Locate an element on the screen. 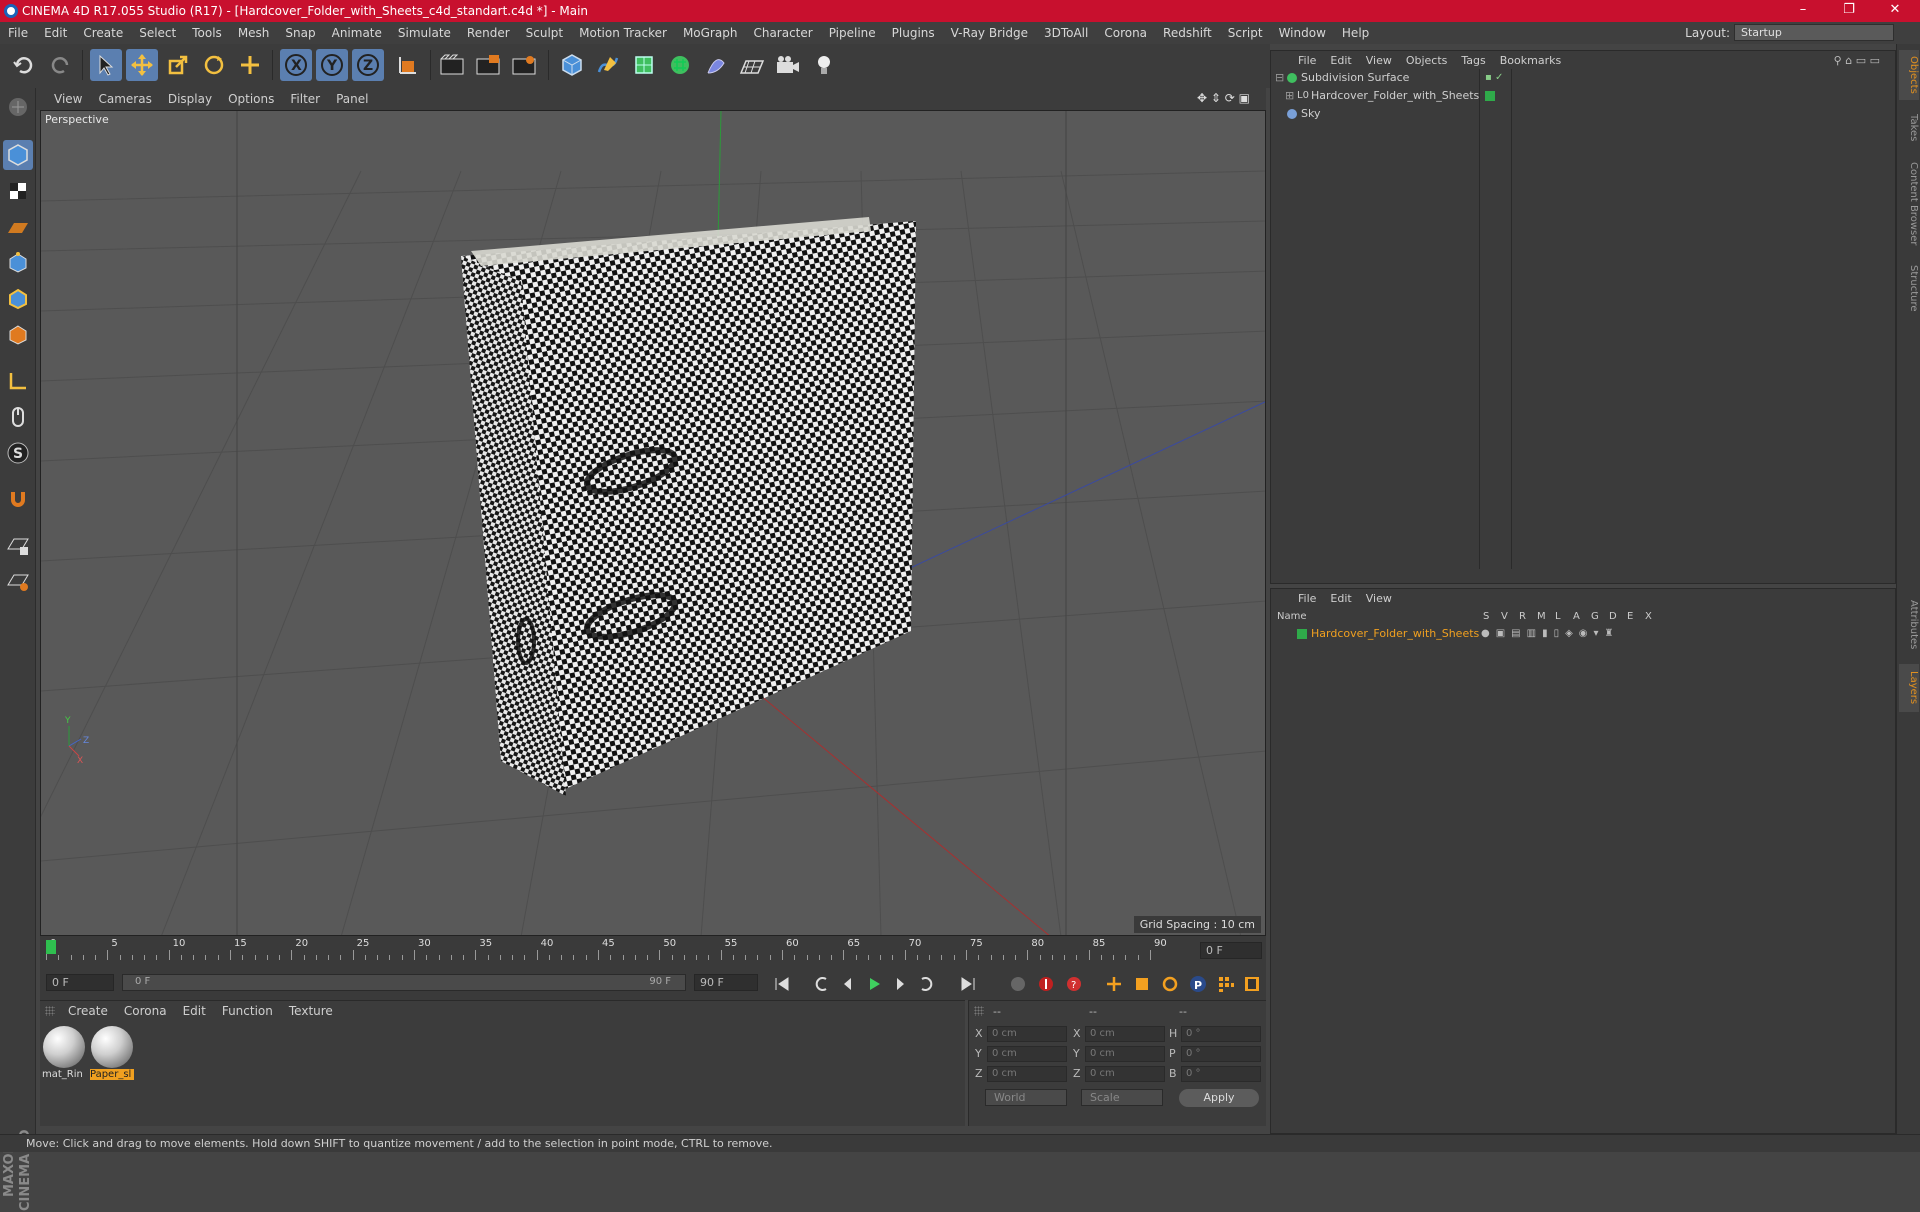 The image size is (1920, 1212). prev-key-icon is located at coordinates (822, 984).